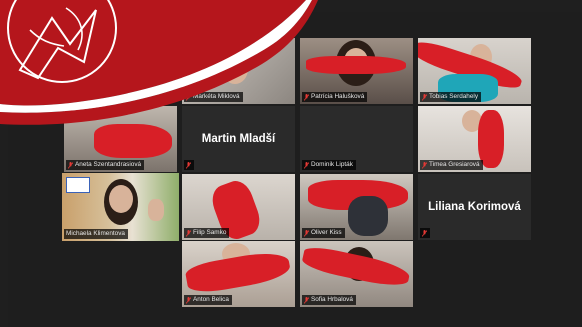  I want to click on video-tile: Liliana Korimová, so click(474, 207).